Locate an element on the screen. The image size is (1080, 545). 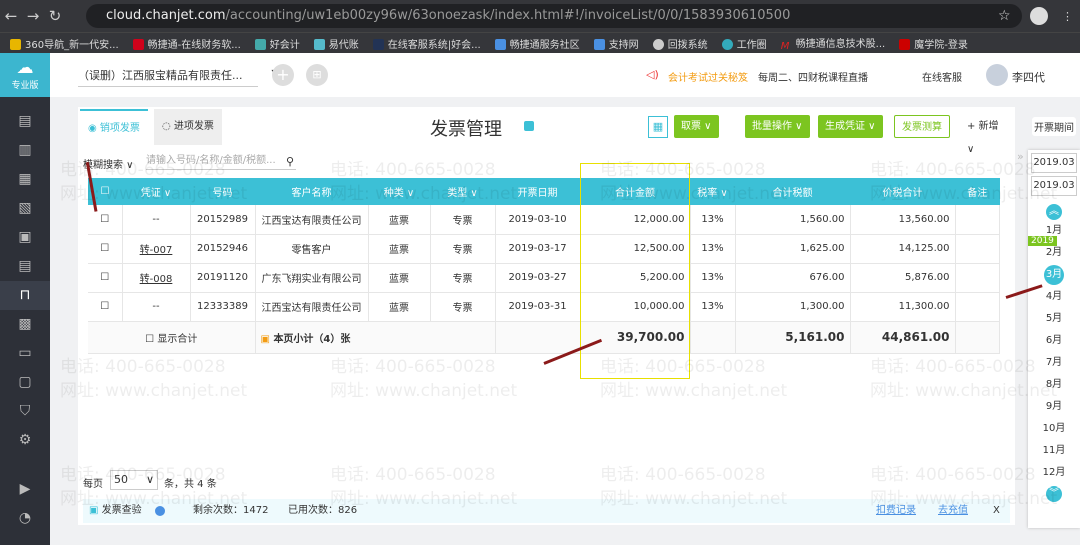
info-icon is located at coordinates (160, 511).